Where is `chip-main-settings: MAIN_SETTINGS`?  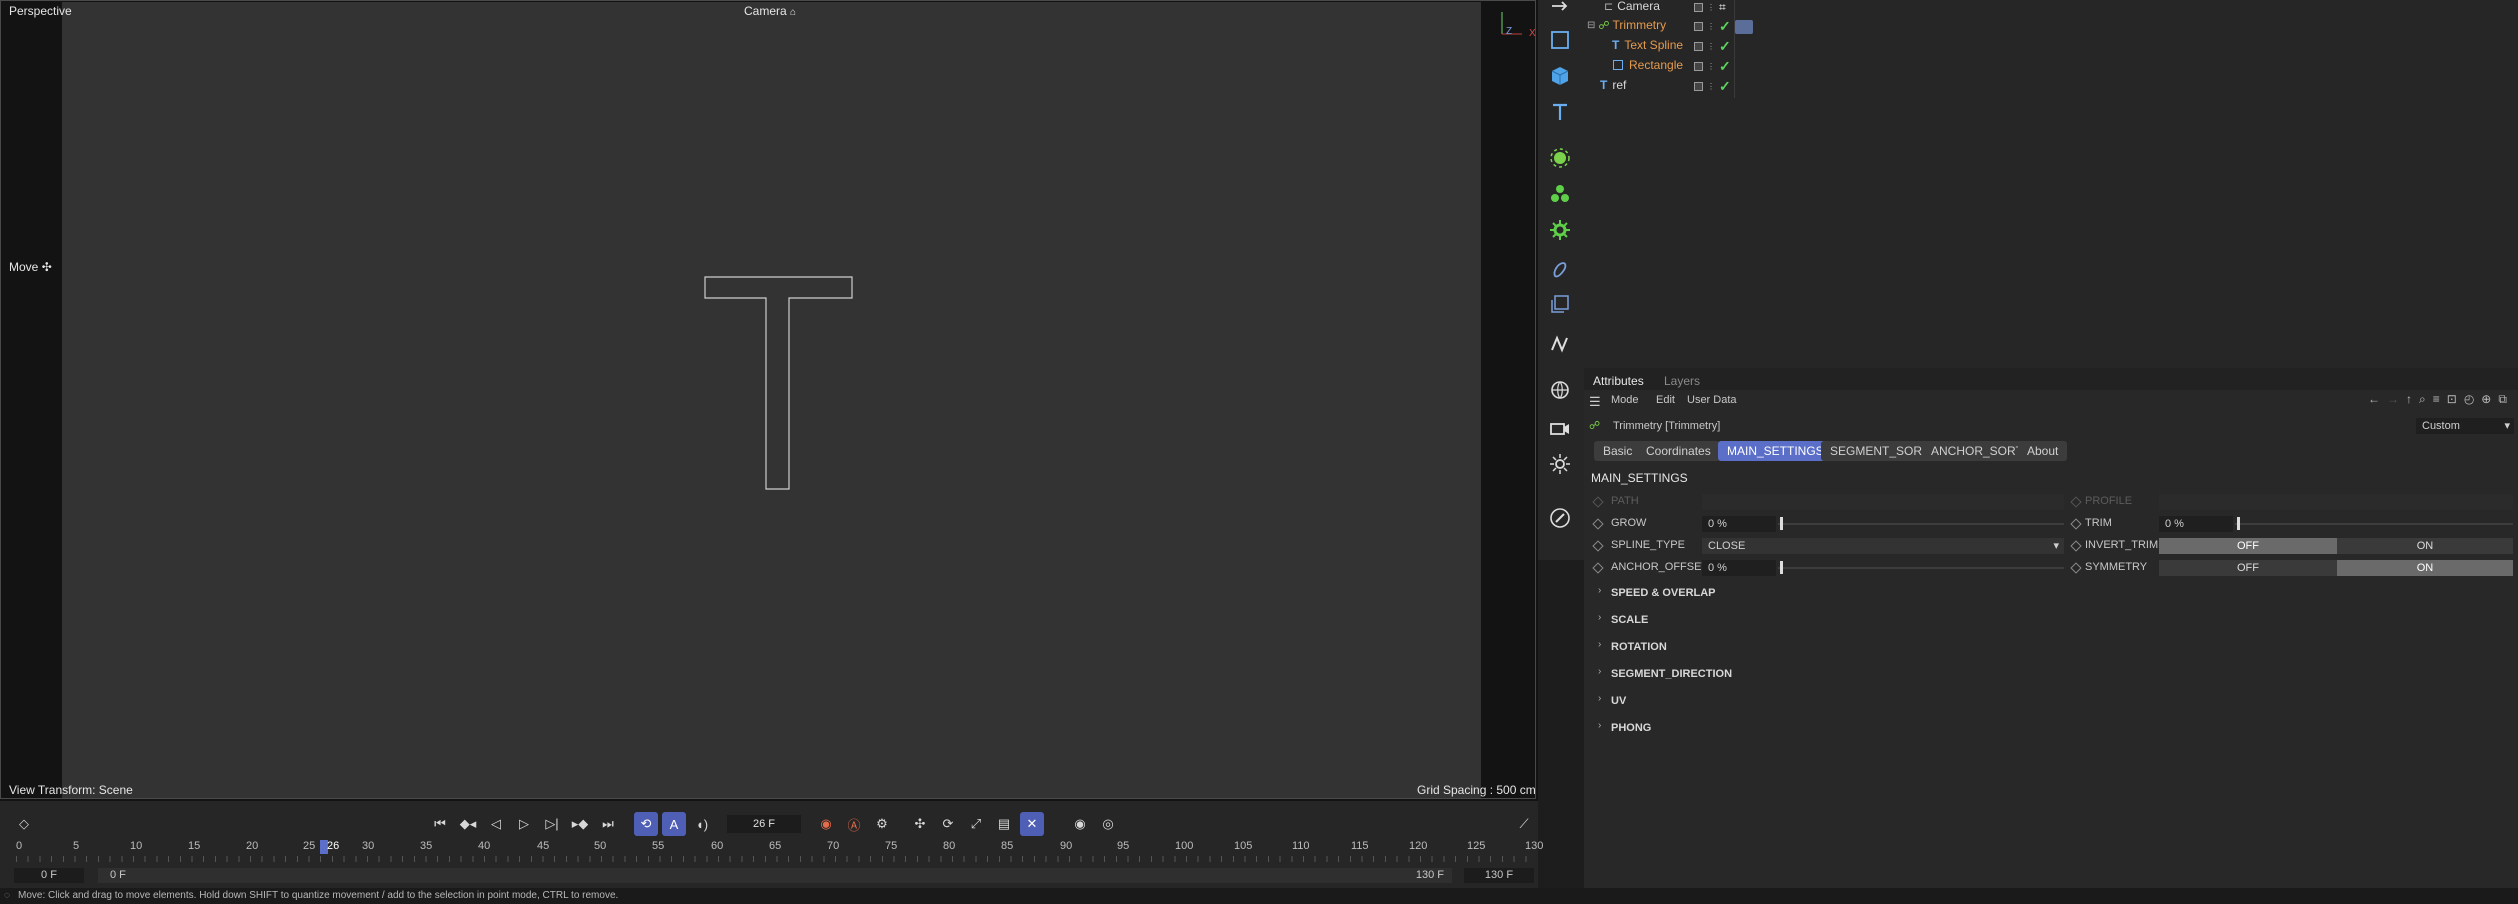
chip-main-settings: MAIN_SETTINGS is located at coordinates (1775, 451).